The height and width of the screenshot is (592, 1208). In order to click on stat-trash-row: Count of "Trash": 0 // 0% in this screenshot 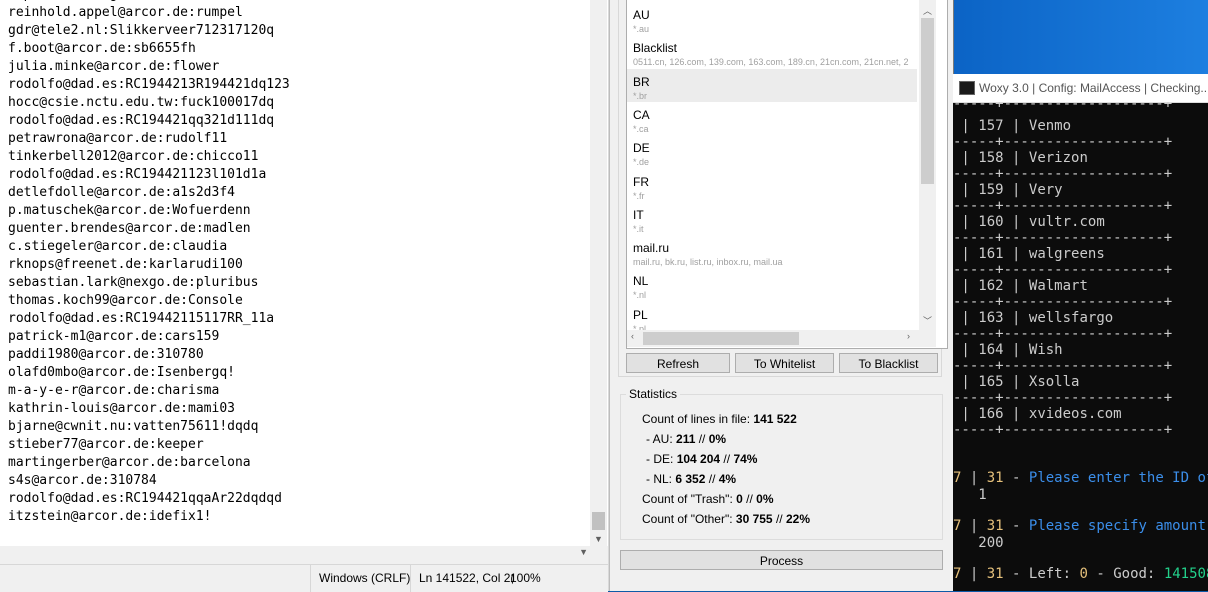, I will do `click(708, 499)`.